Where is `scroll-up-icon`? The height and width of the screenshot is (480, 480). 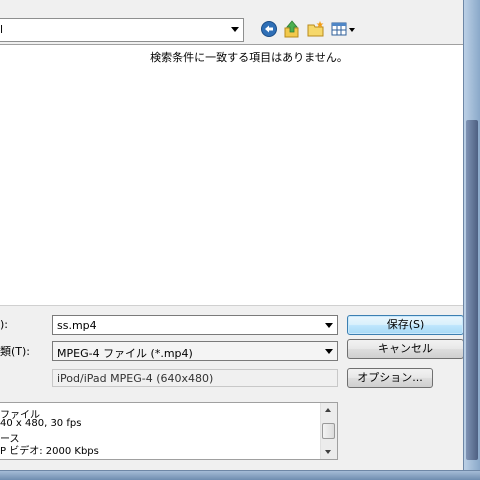
scroll-up-icon is located at coordinates (328, 410).